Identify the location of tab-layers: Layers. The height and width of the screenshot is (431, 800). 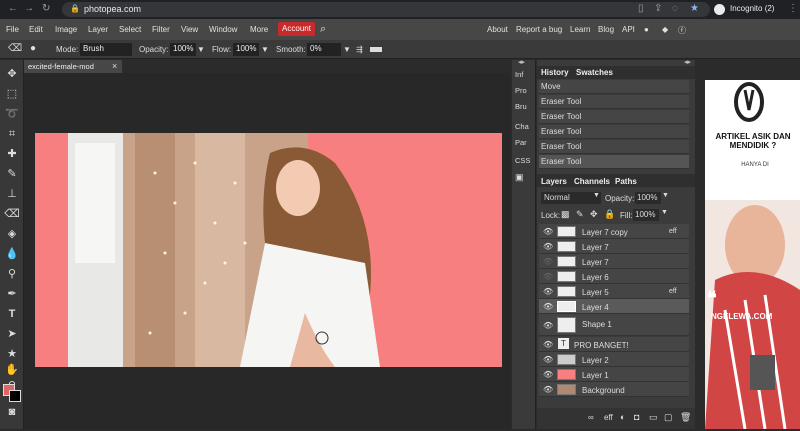
(554, 181).